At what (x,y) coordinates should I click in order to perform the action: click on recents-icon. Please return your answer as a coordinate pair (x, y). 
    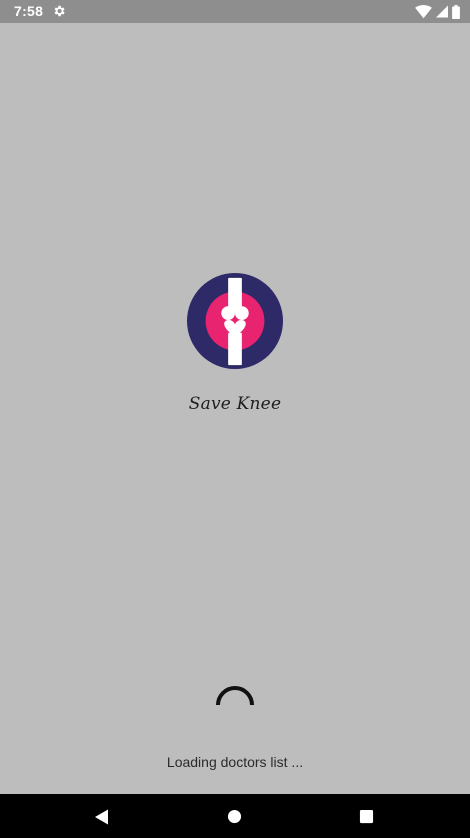
    Looking at the image, I should click on (366, 816).